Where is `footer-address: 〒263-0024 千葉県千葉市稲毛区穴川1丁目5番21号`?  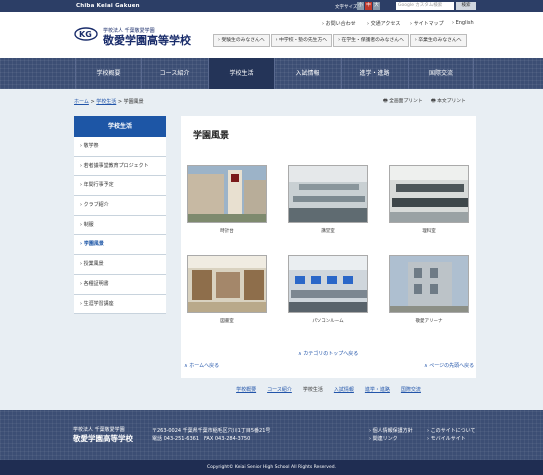 footer-address: 〒263-0024 千葉県千葉市稲毛区穴川1丁目5番21号 is located at coordinates (211, 431).